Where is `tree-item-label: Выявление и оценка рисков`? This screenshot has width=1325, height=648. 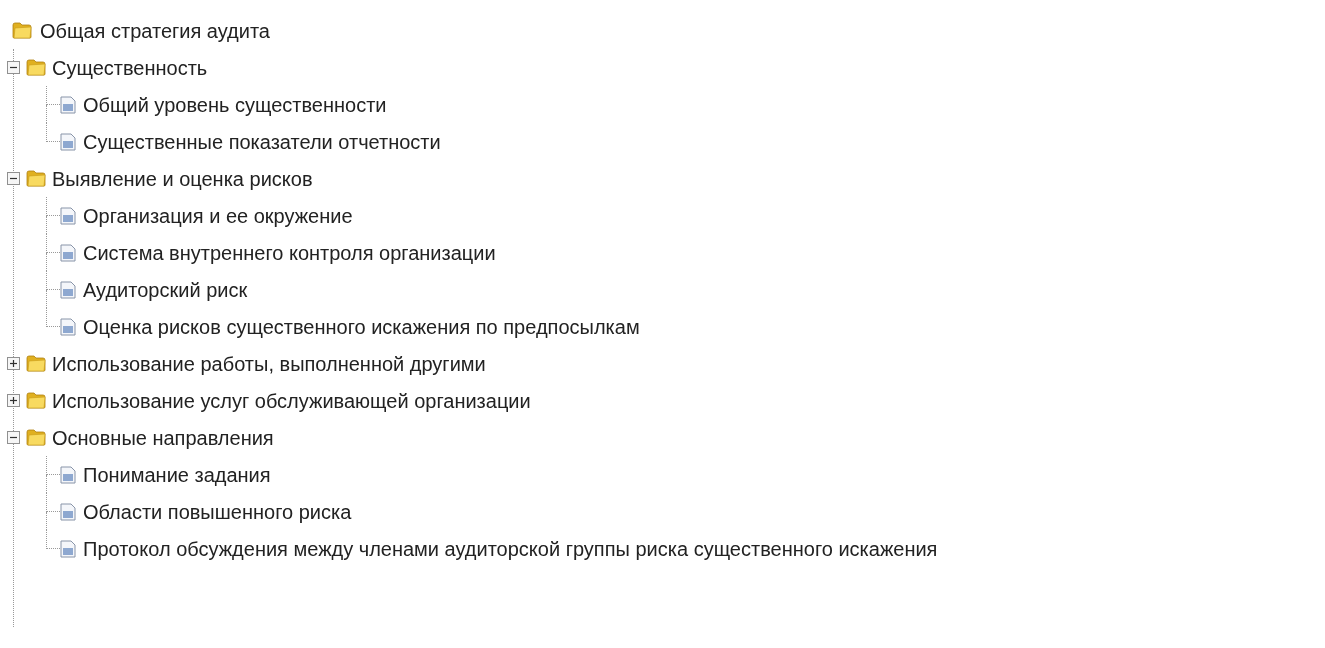
tree-item-label: Выявление и оценка рисков is located at coordinates (182, 178).